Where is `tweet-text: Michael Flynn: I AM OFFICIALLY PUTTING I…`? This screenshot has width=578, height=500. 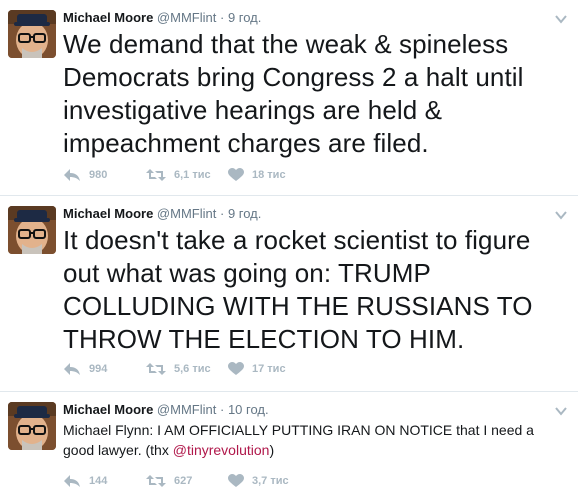
tweet-text: Michael Flynn: I AM OFFICIALLY PUTTING I… is located at coordinates (313, 440).